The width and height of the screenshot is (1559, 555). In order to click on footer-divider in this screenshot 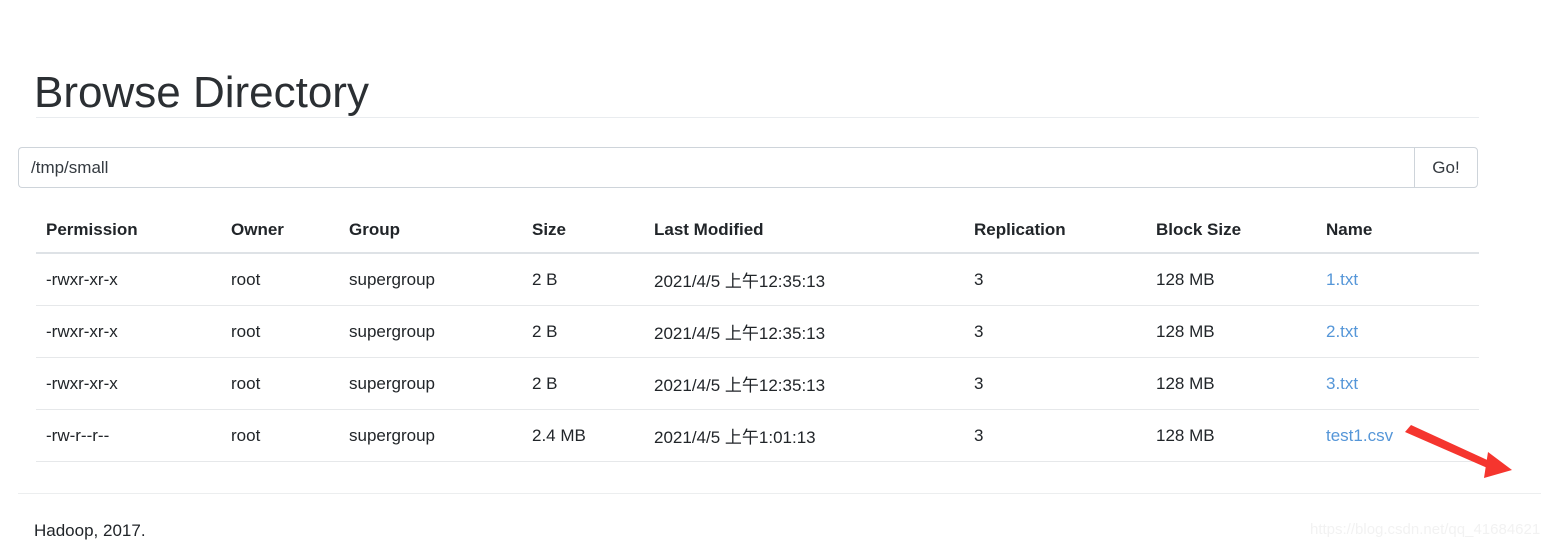, I will do `click(779, 493)`.